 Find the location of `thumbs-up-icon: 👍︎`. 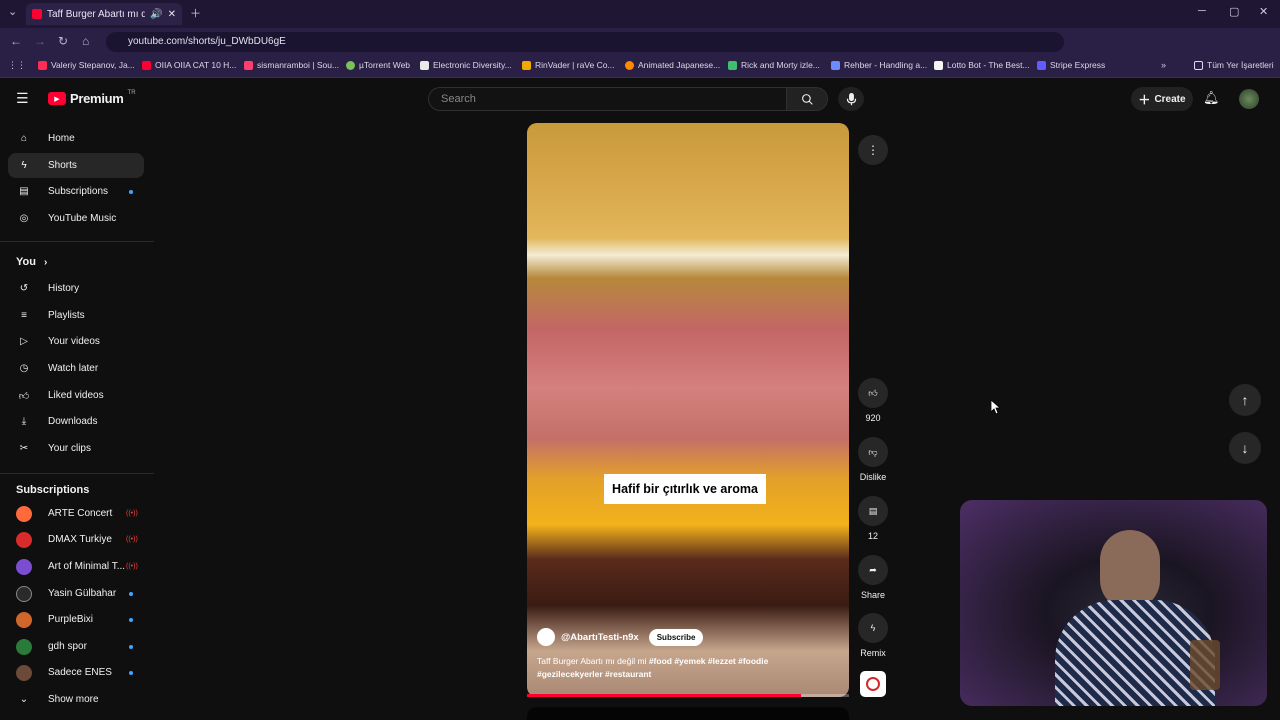

thumbs-up-icon: 👍︎ is located at coordinates (873, 393).